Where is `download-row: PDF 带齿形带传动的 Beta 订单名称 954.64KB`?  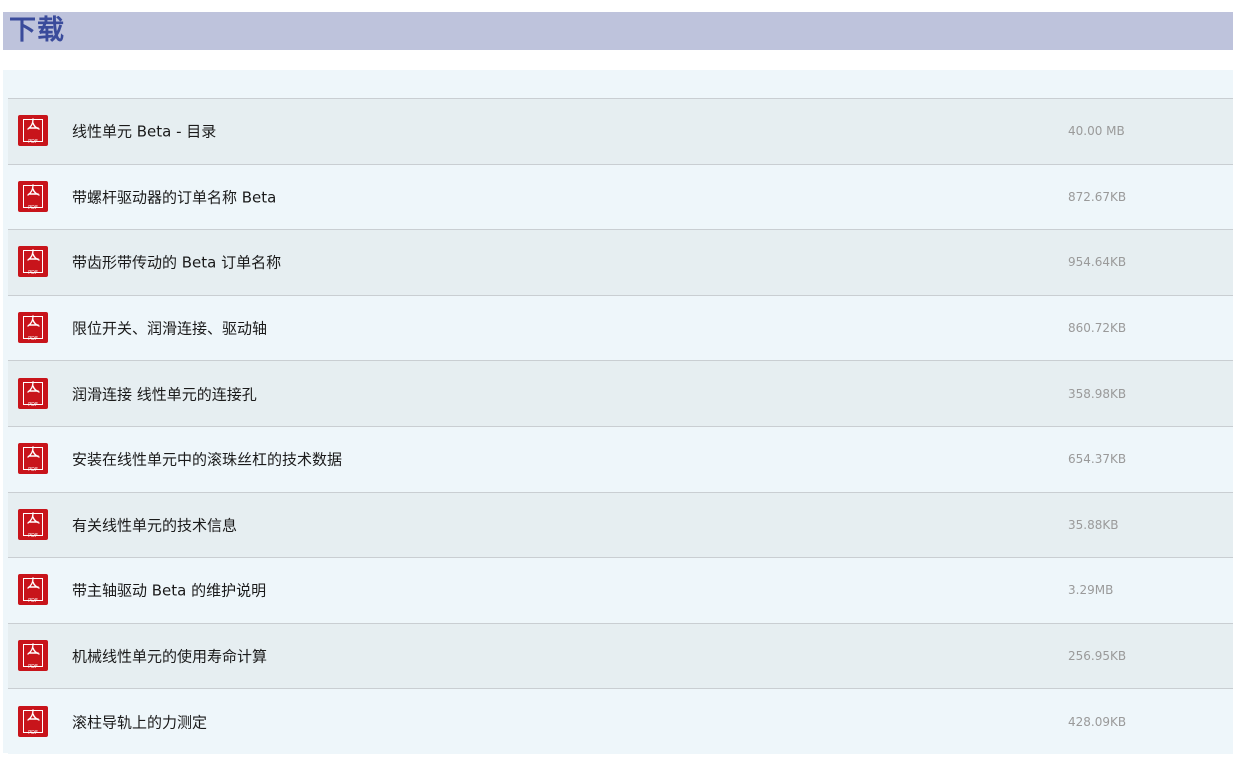 download-row: PDF 带齿形带传动的 Beta 订单名称 954.64KB is located at coordinates (620, 262).